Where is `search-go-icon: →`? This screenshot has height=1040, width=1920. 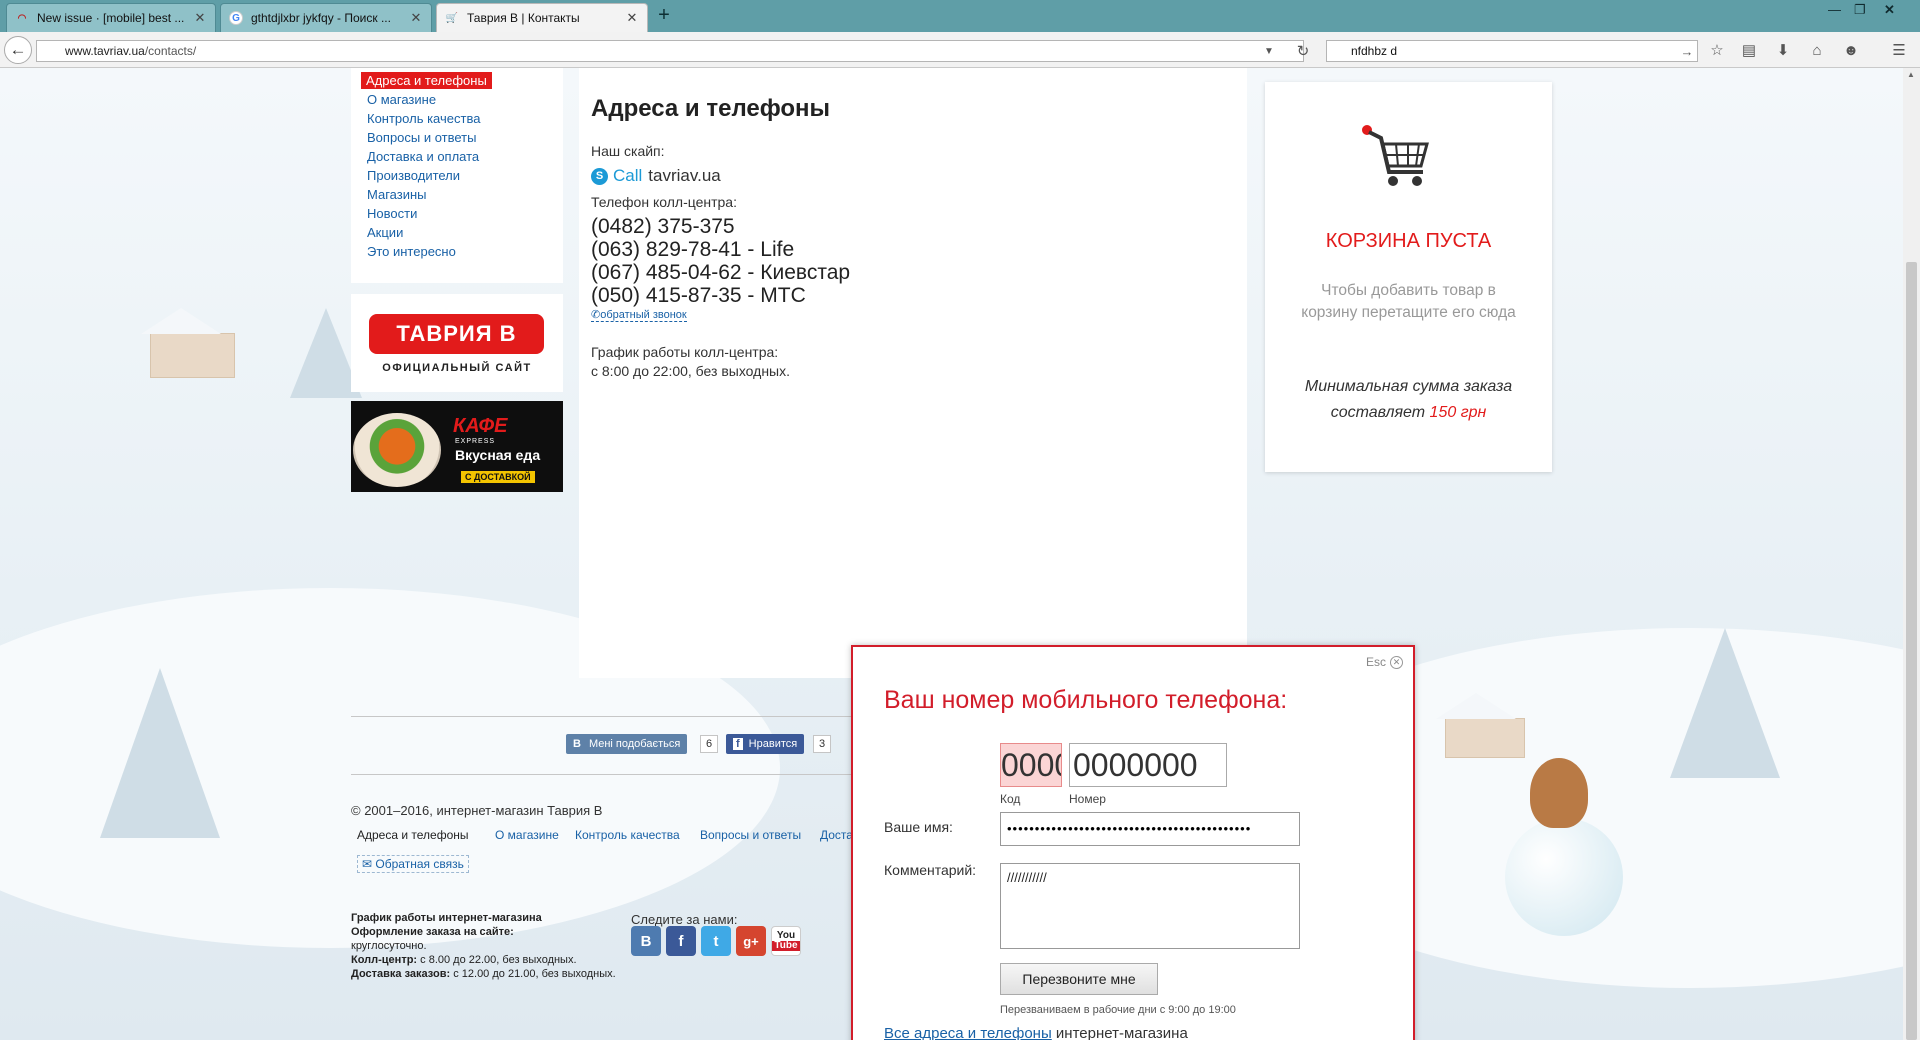
search-go-icon: → is located at coordinates (1687, 51).